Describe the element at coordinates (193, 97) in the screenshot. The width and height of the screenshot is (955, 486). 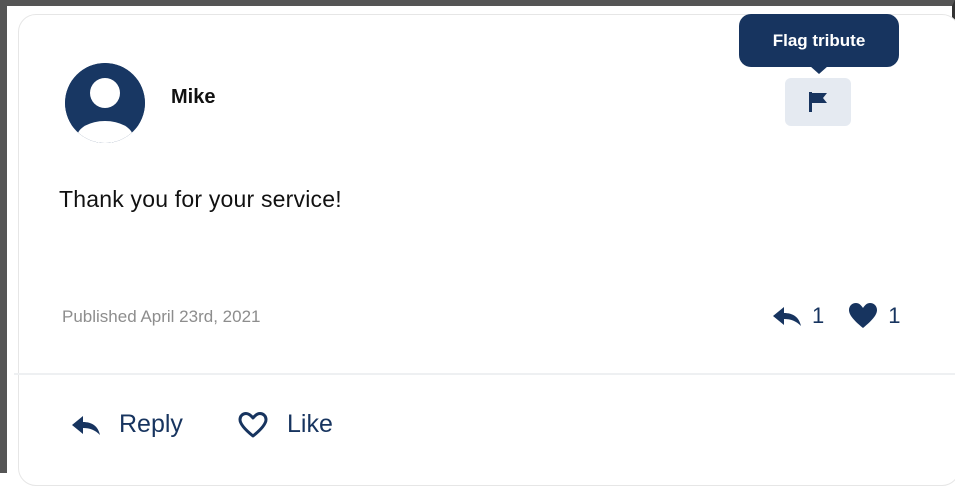
I see `author-name: Mike` at that location.